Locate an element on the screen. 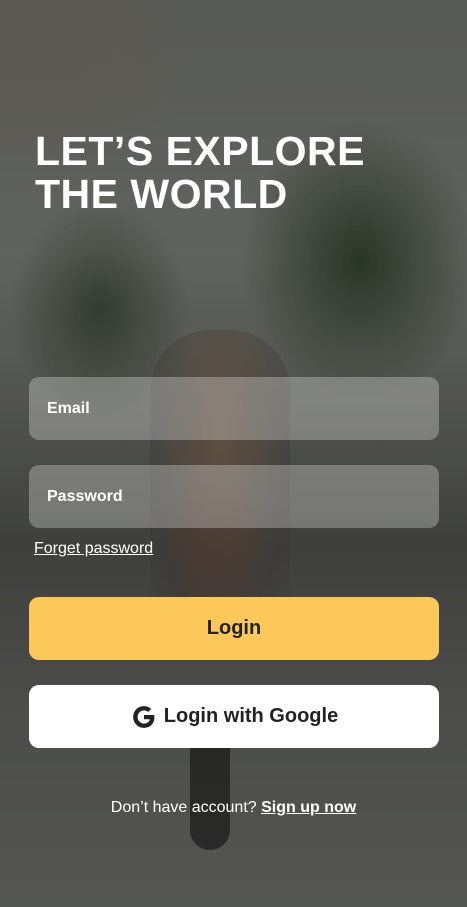 This screenshot has height=907, width=467. google-g-icon is located at coordinates (144, 717).